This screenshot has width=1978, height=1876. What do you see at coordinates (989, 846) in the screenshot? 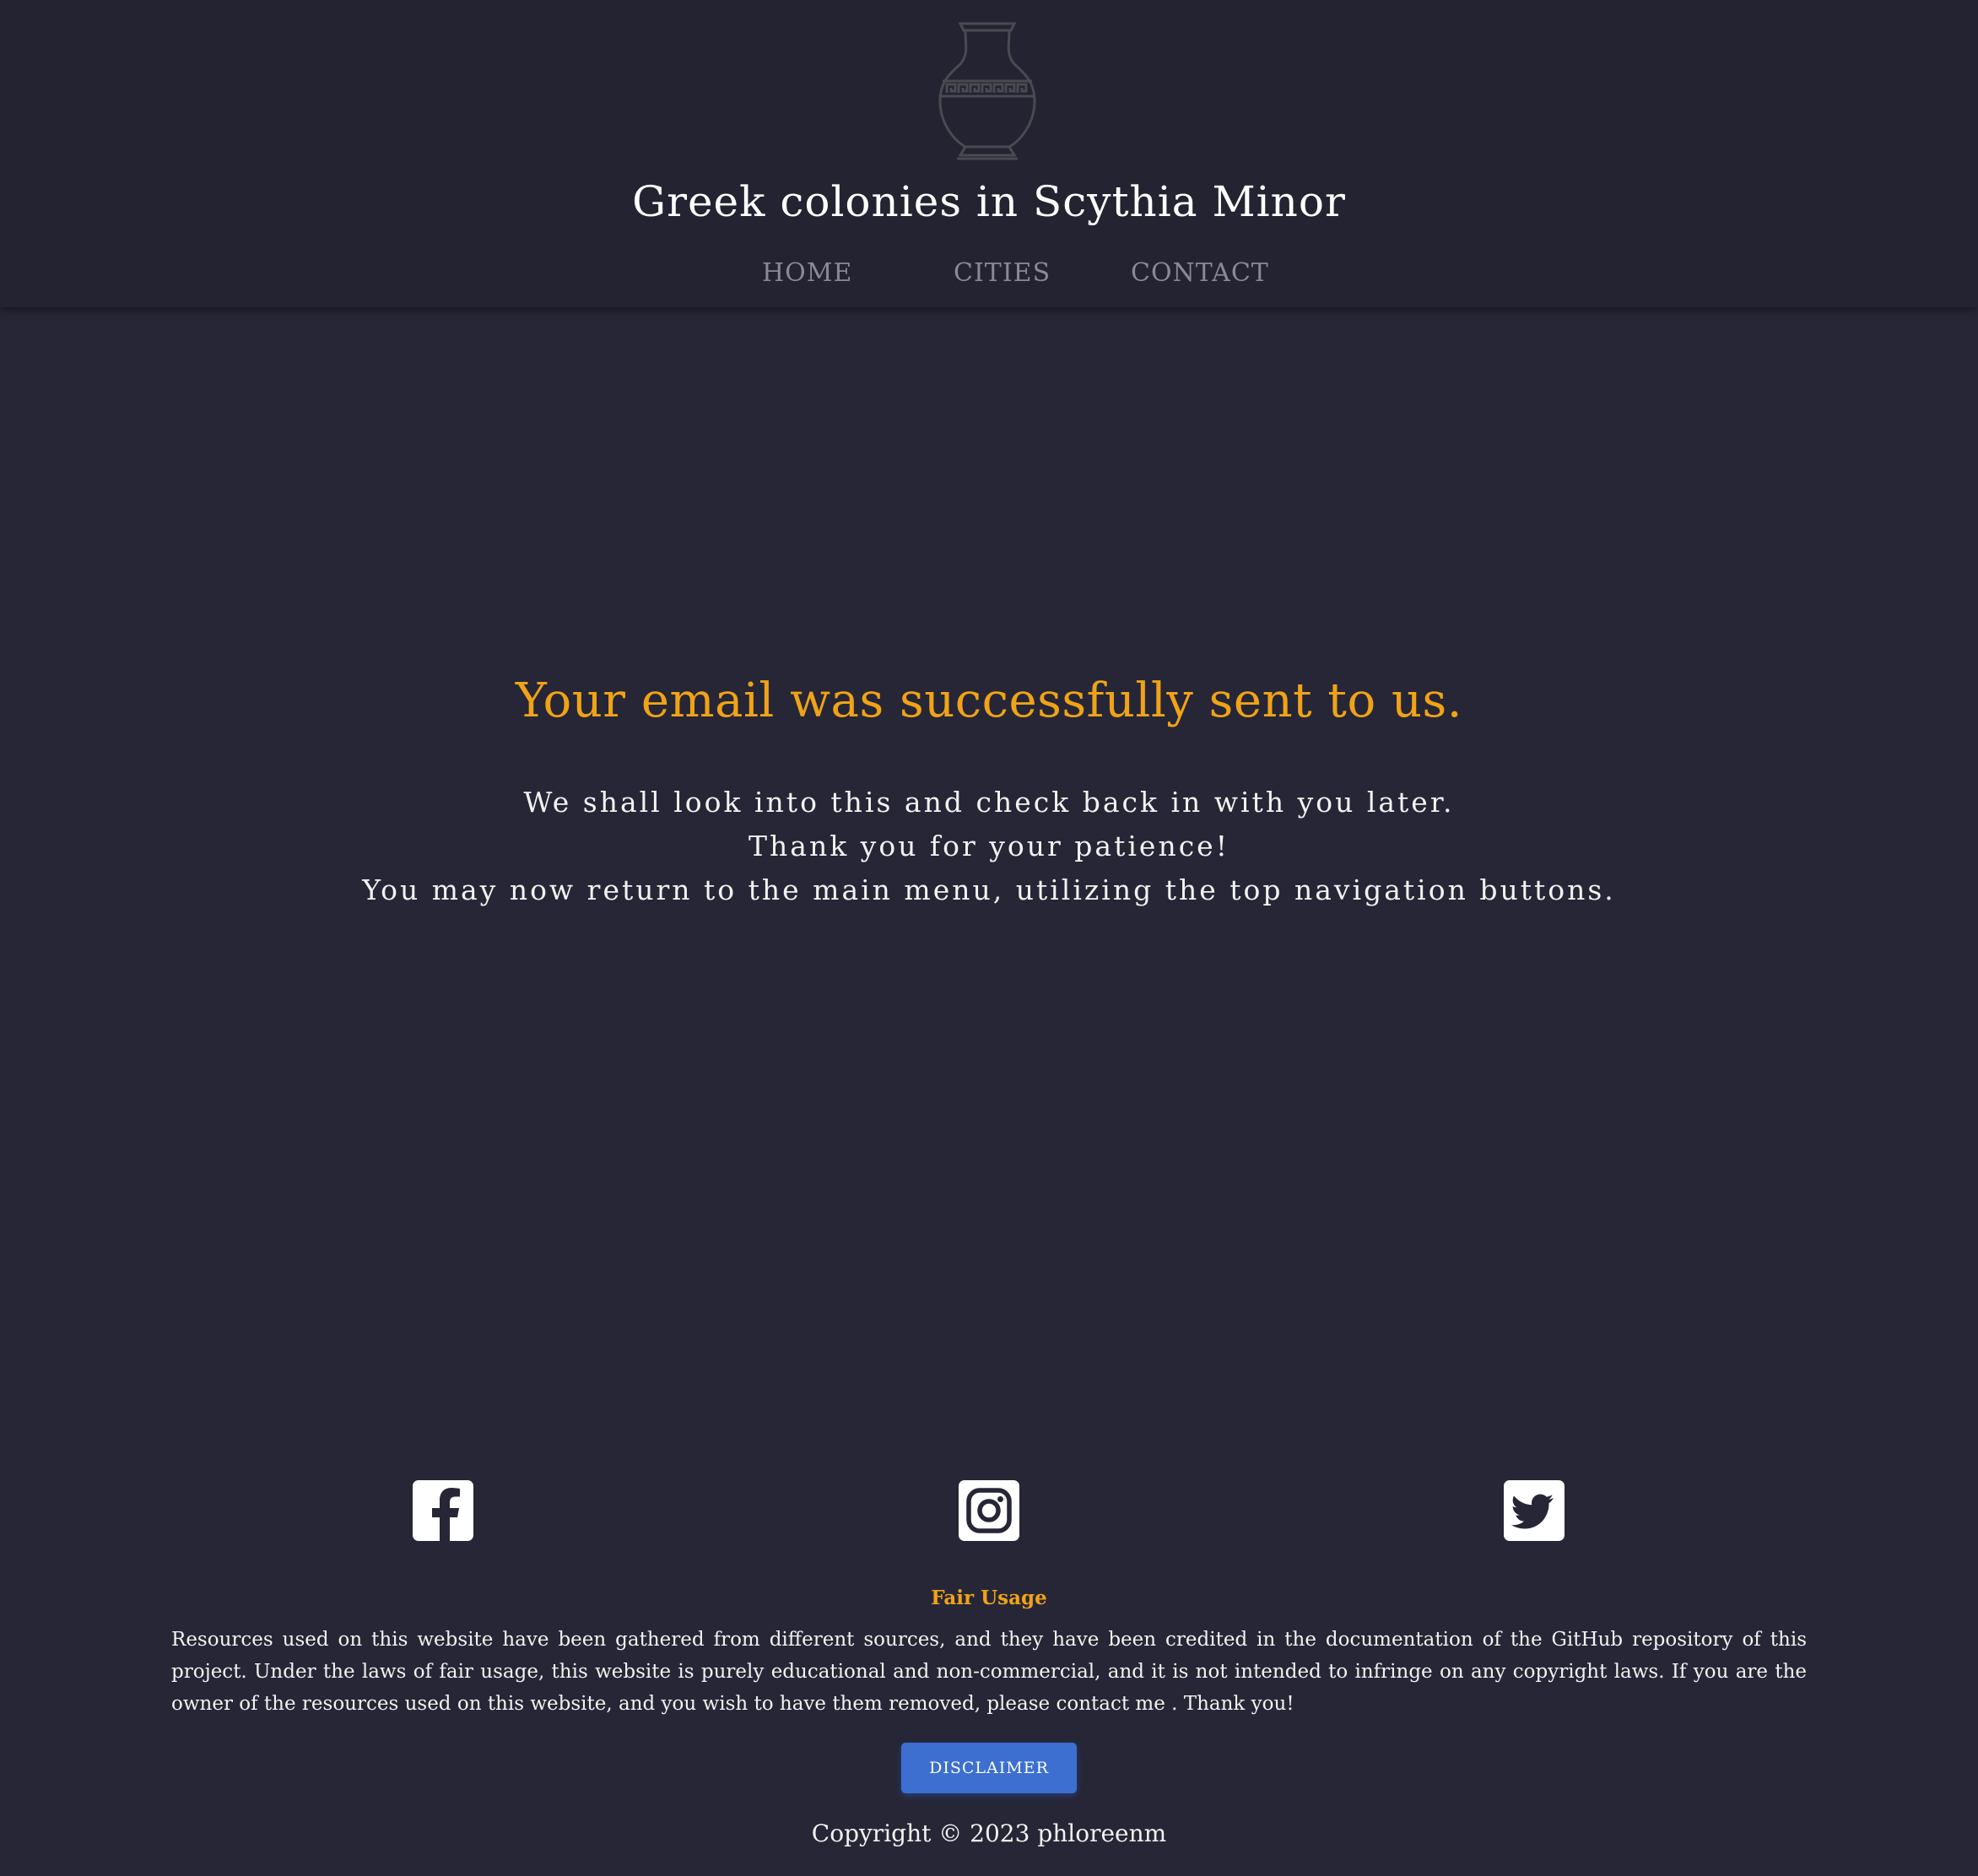
I see `message-line: Thank you for your patience!` at bounding box center [989, 846].